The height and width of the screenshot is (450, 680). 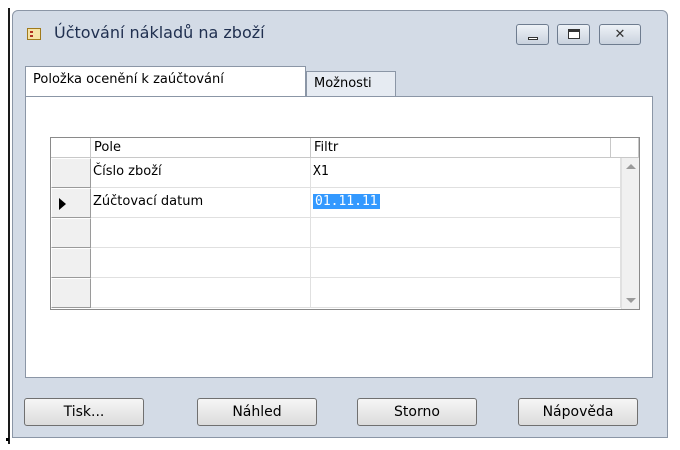 What do you see at coordinates (71, 148) in the screenshot?
I see `grid-corner-header` at bounding box center [71, 148].